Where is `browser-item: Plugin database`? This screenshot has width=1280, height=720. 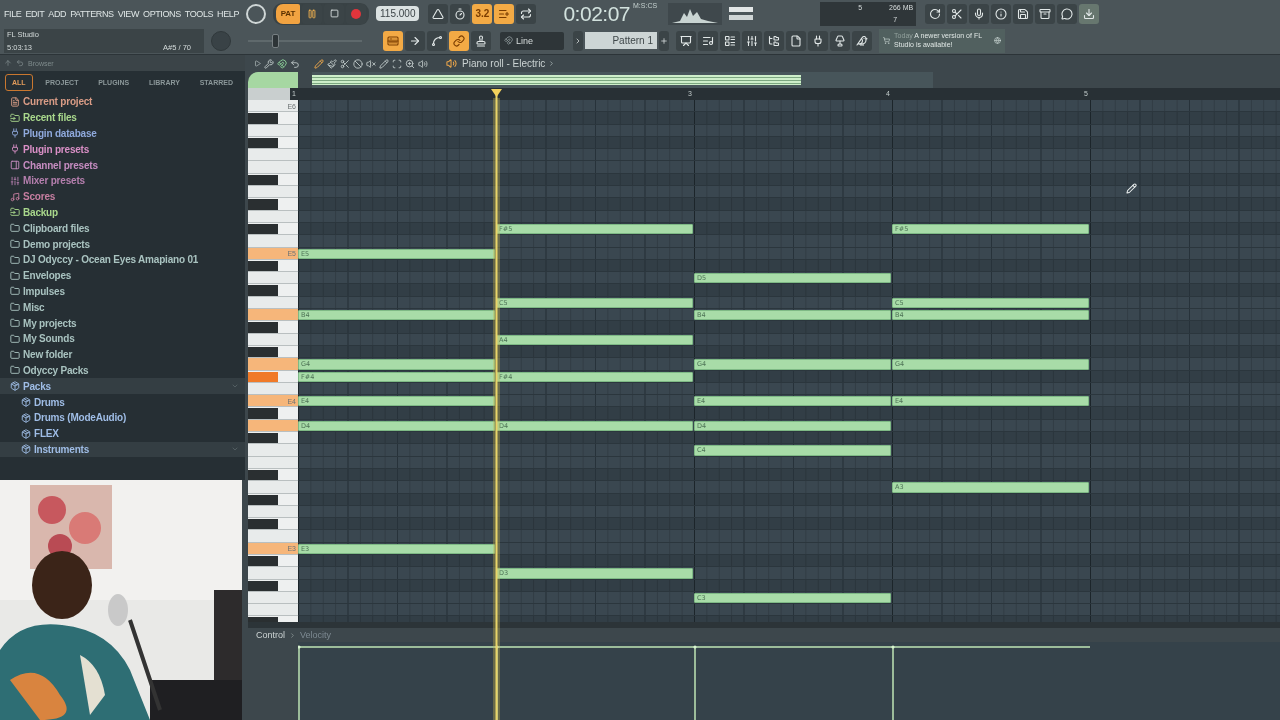
browser-item: Plugin database is located at coordinates (122, 133).